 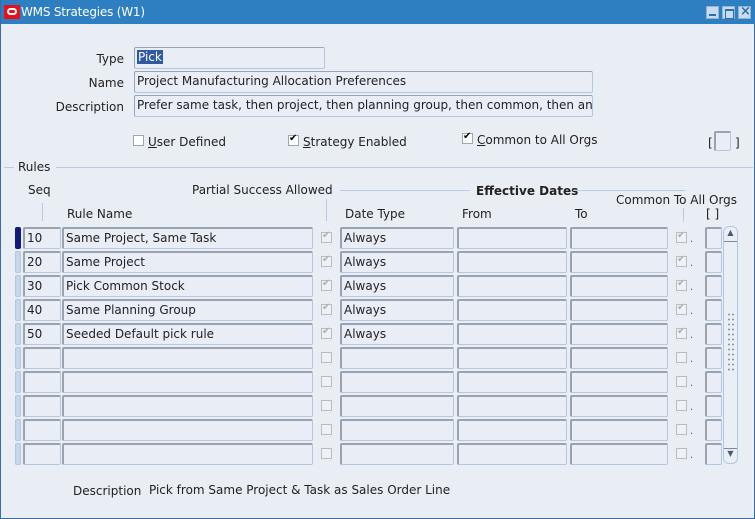 What do you see at coordinates (187, 262) in the screenshot?
I see `rule-name-cell: Same Project` at bounding box center [187, 262].